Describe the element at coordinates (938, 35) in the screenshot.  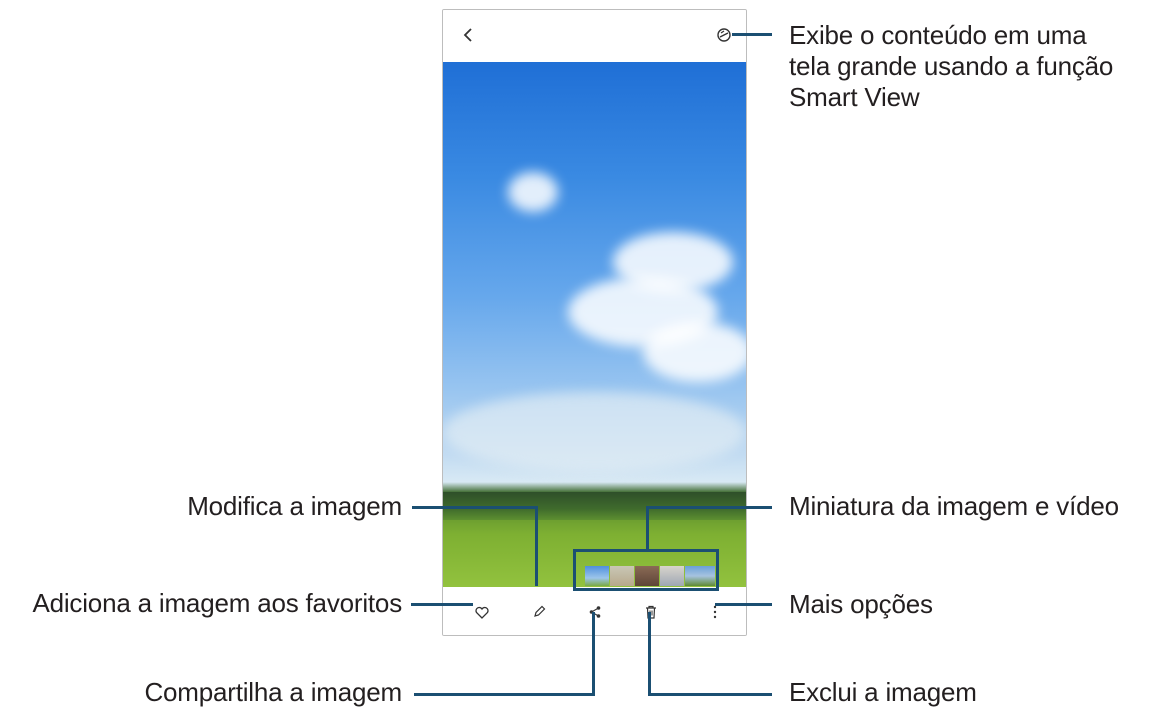
I see `callout-smart-view-line1: Exibe o conteúdo em uma` at that location.